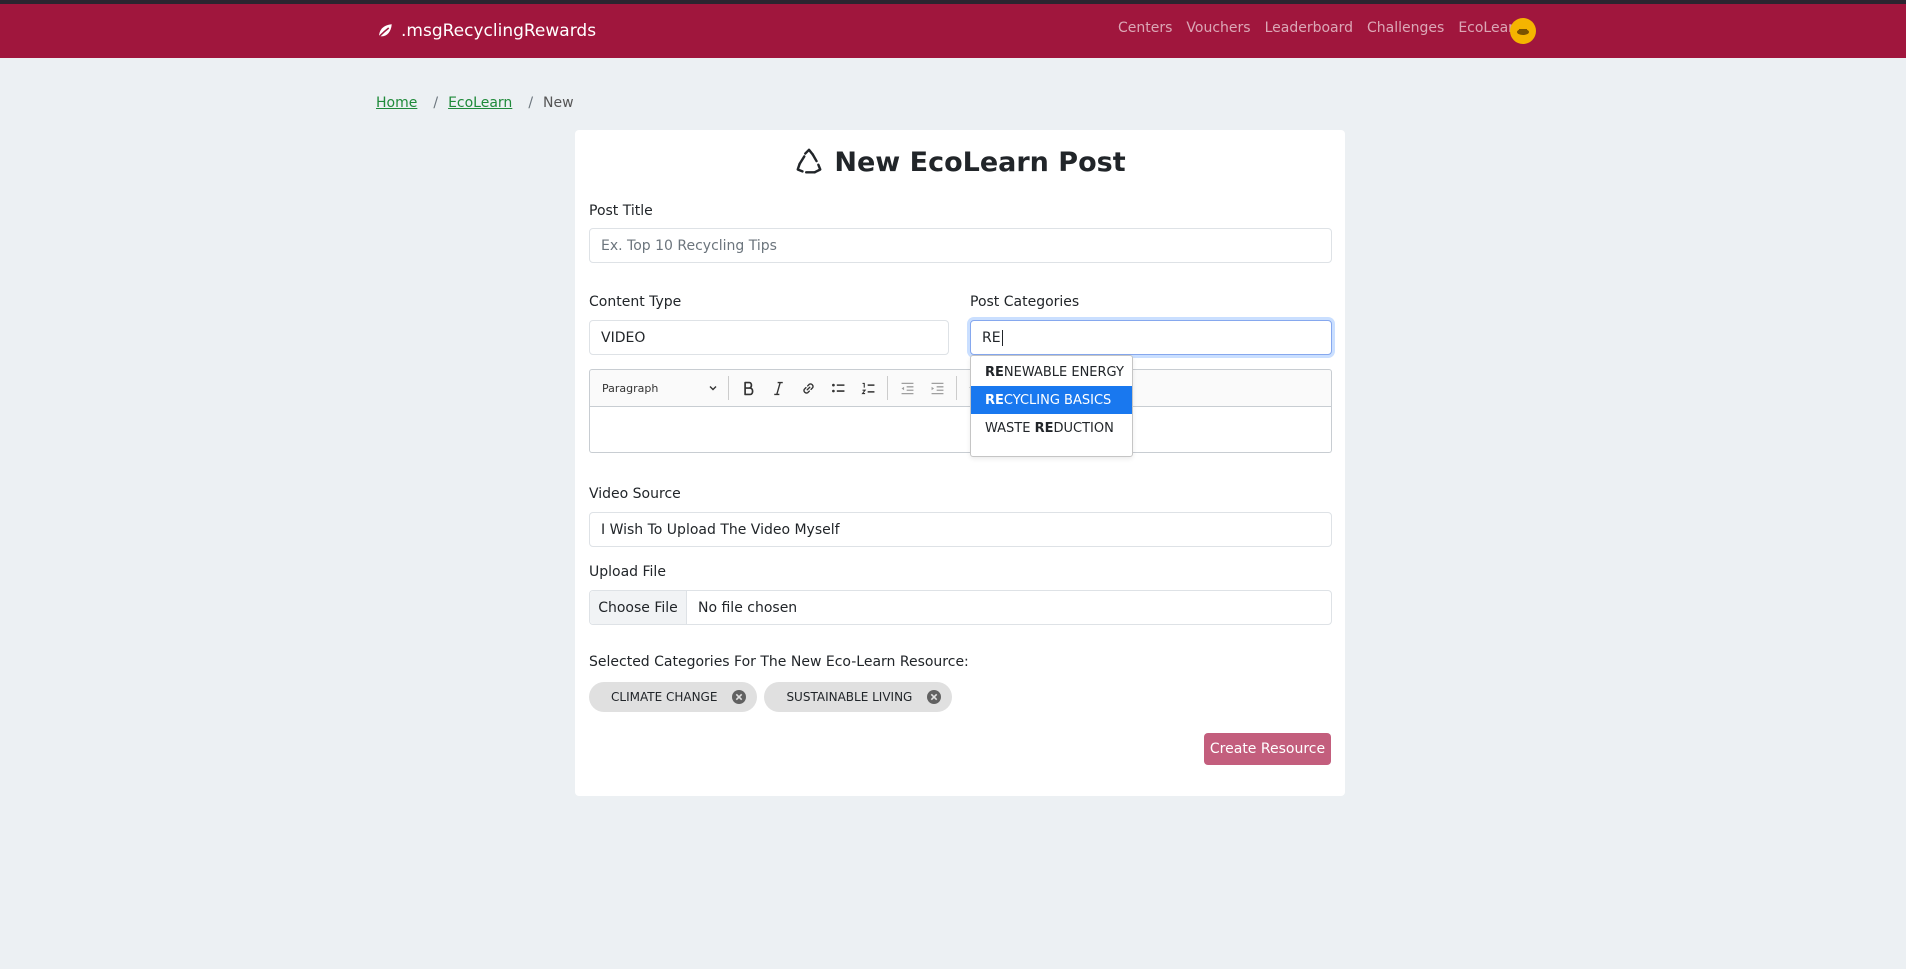 This screenshot has height=969, width=1906. I want to click on category-chip: CLIMATE CHANGE, so click(673, 697).